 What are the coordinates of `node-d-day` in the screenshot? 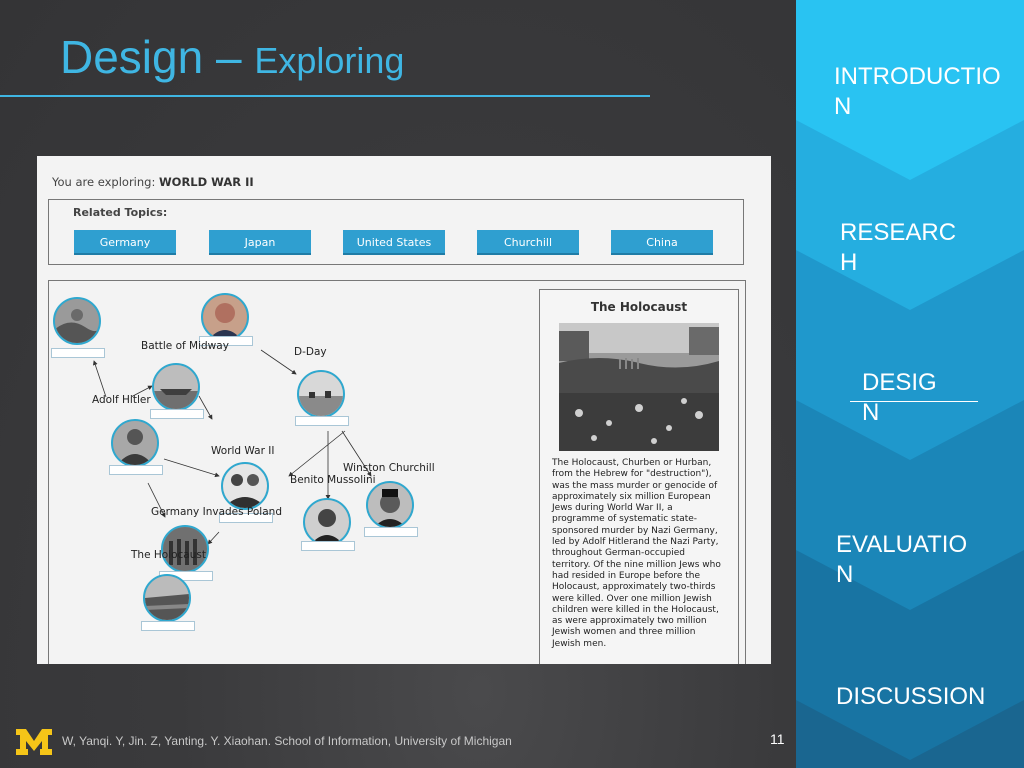 It's located at (321, 394).